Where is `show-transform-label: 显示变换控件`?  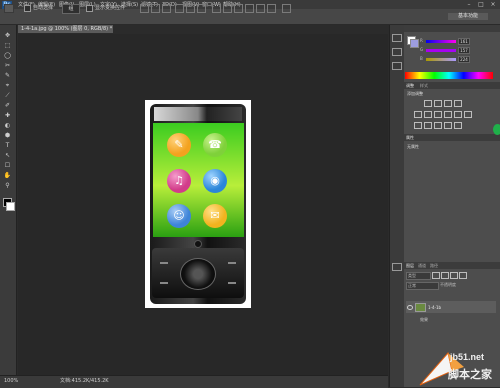
show-transform-label: 显示变换控件 is located at coordinates (110, 8).